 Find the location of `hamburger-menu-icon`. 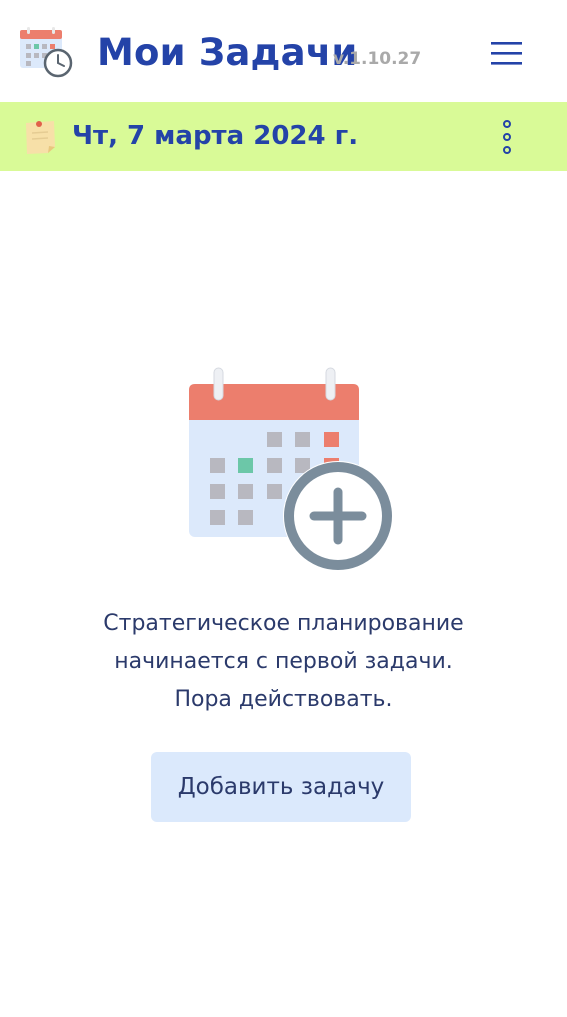

hamburger-menu-icon is located at coordinates (507, 54).